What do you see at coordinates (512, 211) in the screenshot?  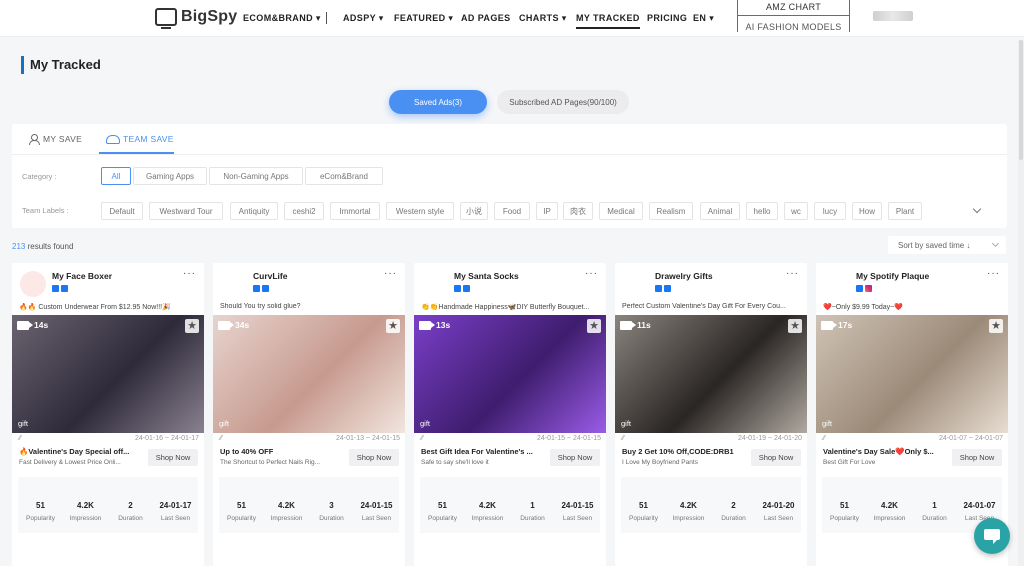 I see `label-chip: Food` at bounding box center [512, 211].